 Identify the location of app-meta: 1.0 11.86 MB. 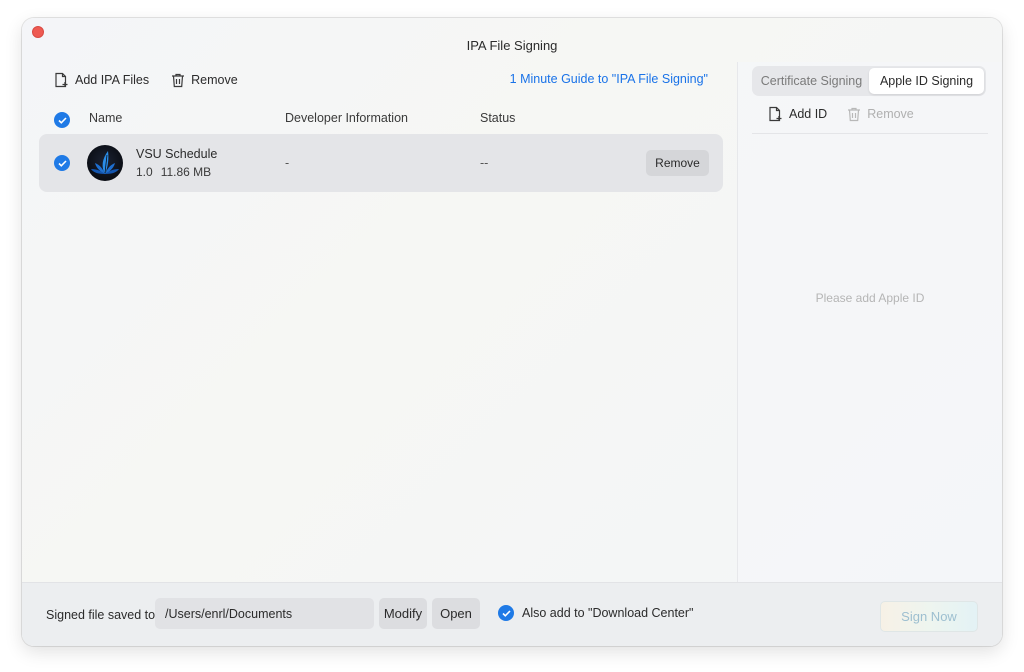
(173, 172).